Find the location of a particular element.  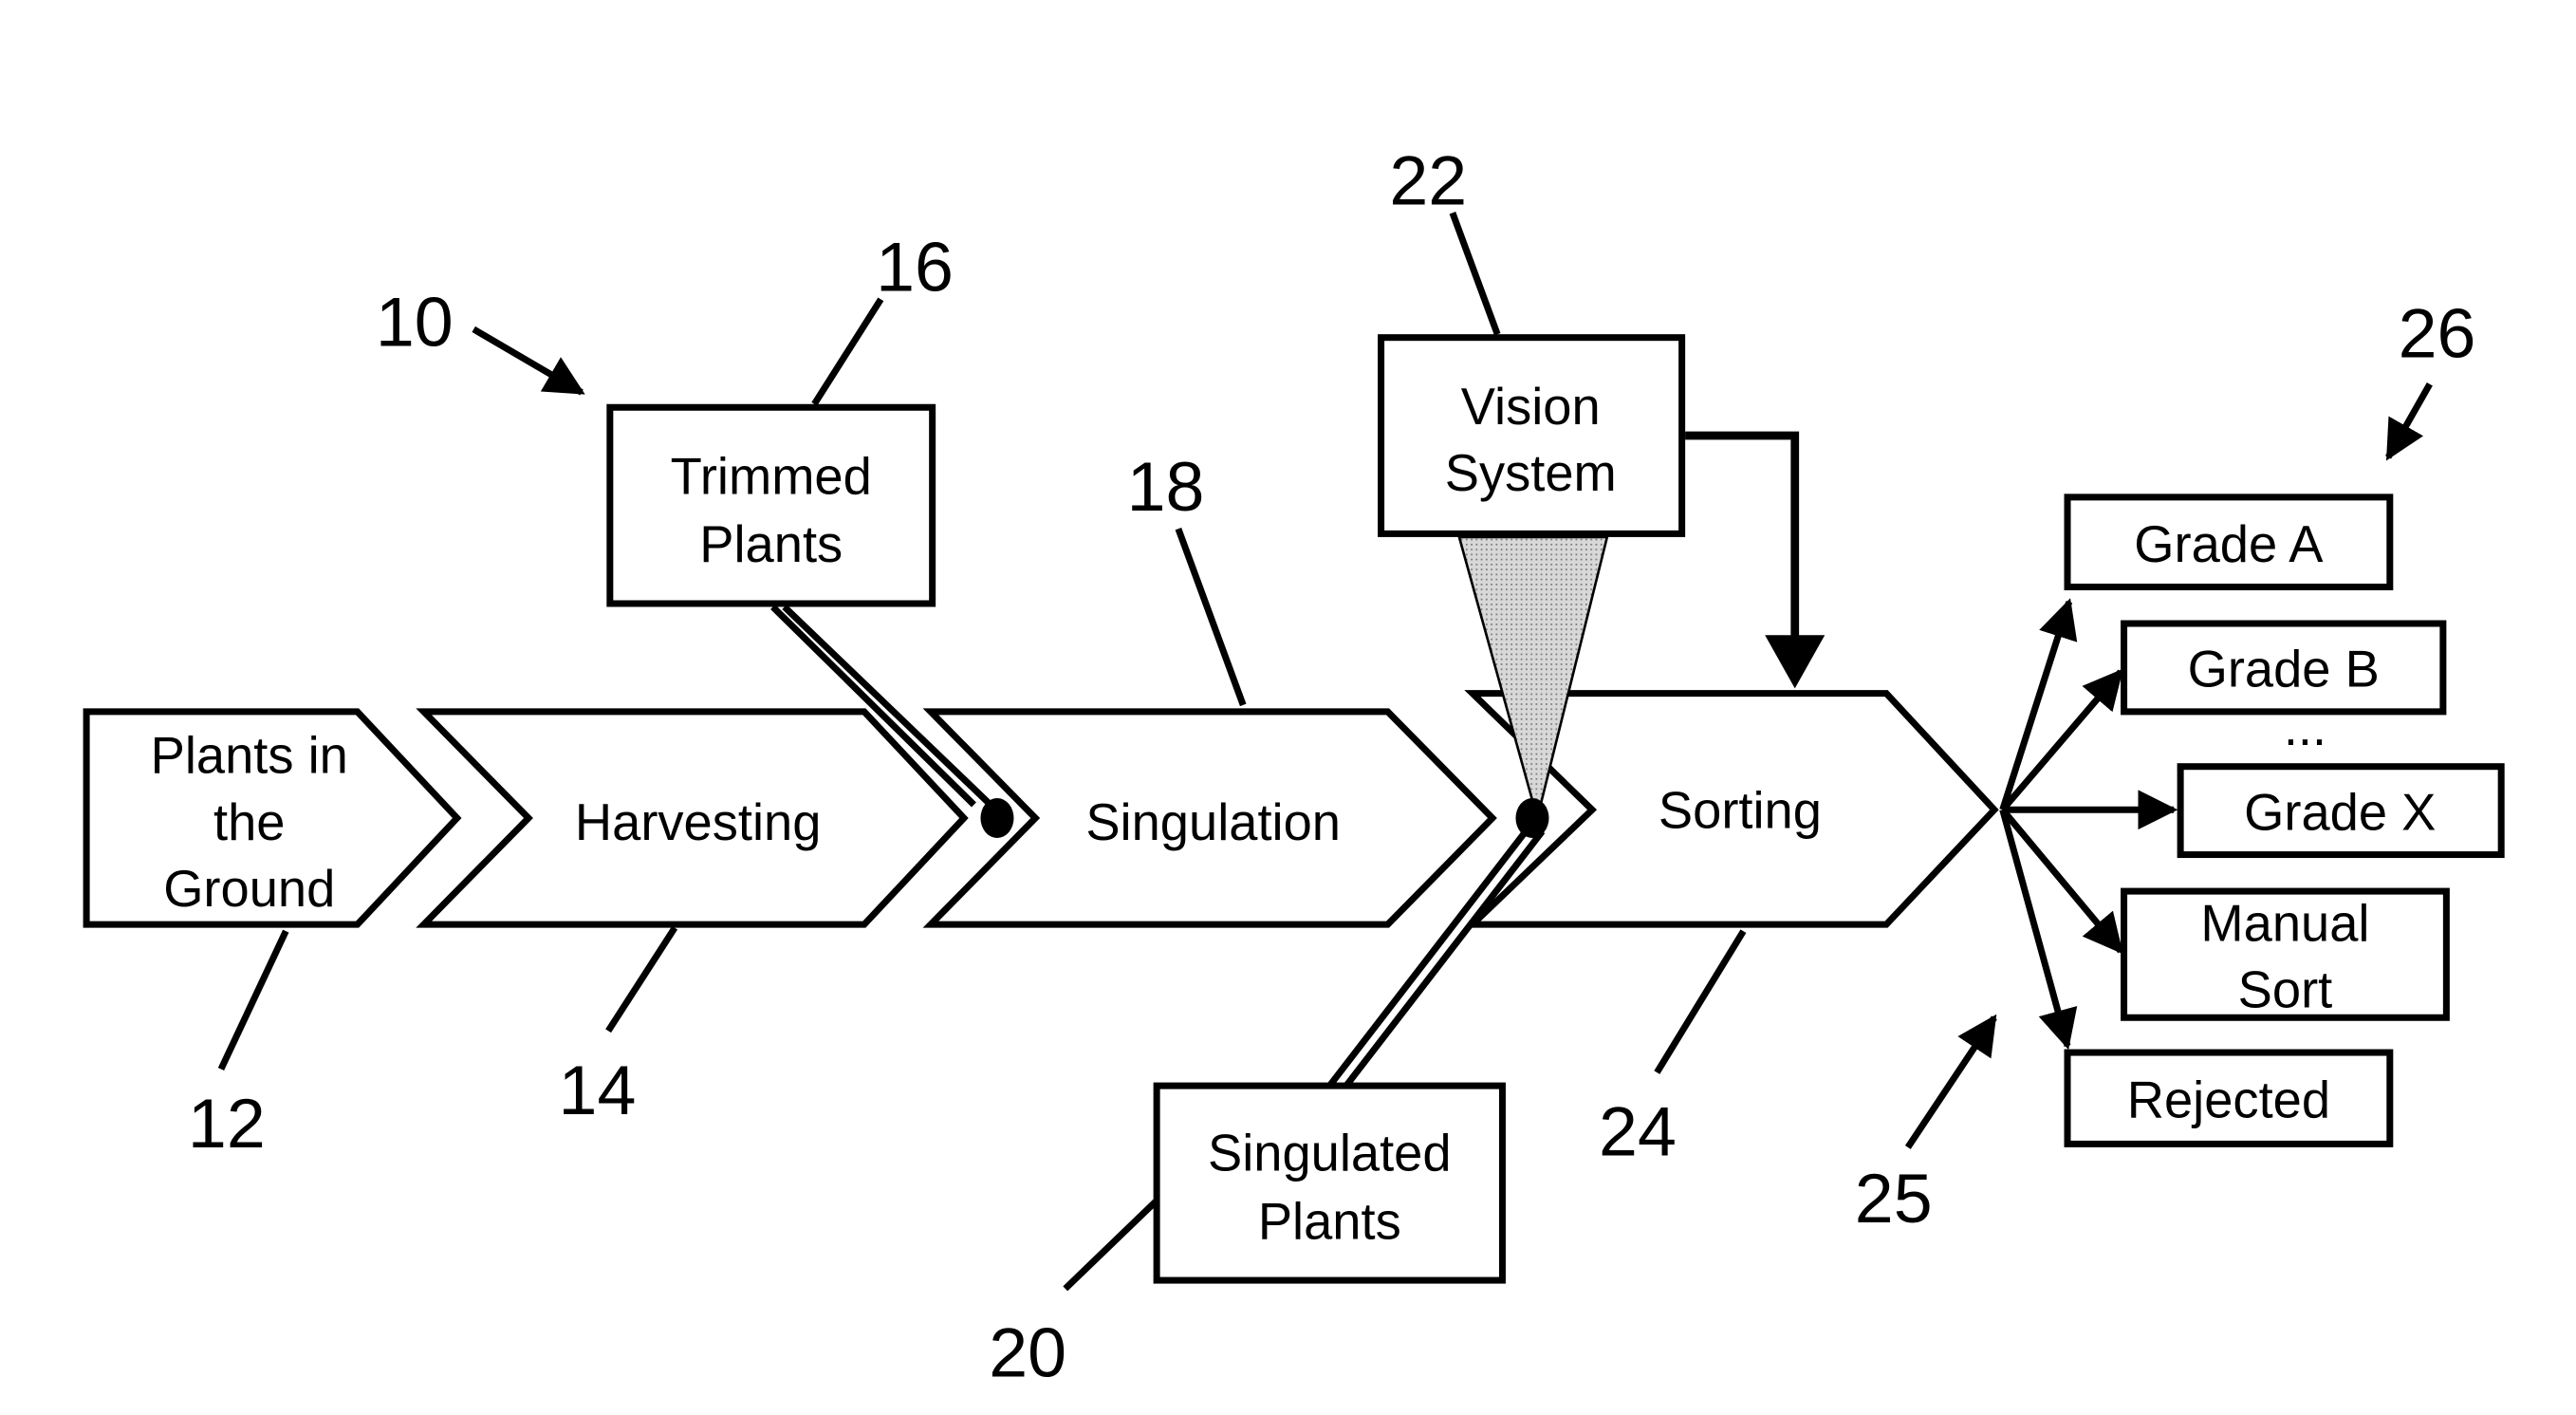

box-label: Rejected is located at coordinates (2228, 1099).